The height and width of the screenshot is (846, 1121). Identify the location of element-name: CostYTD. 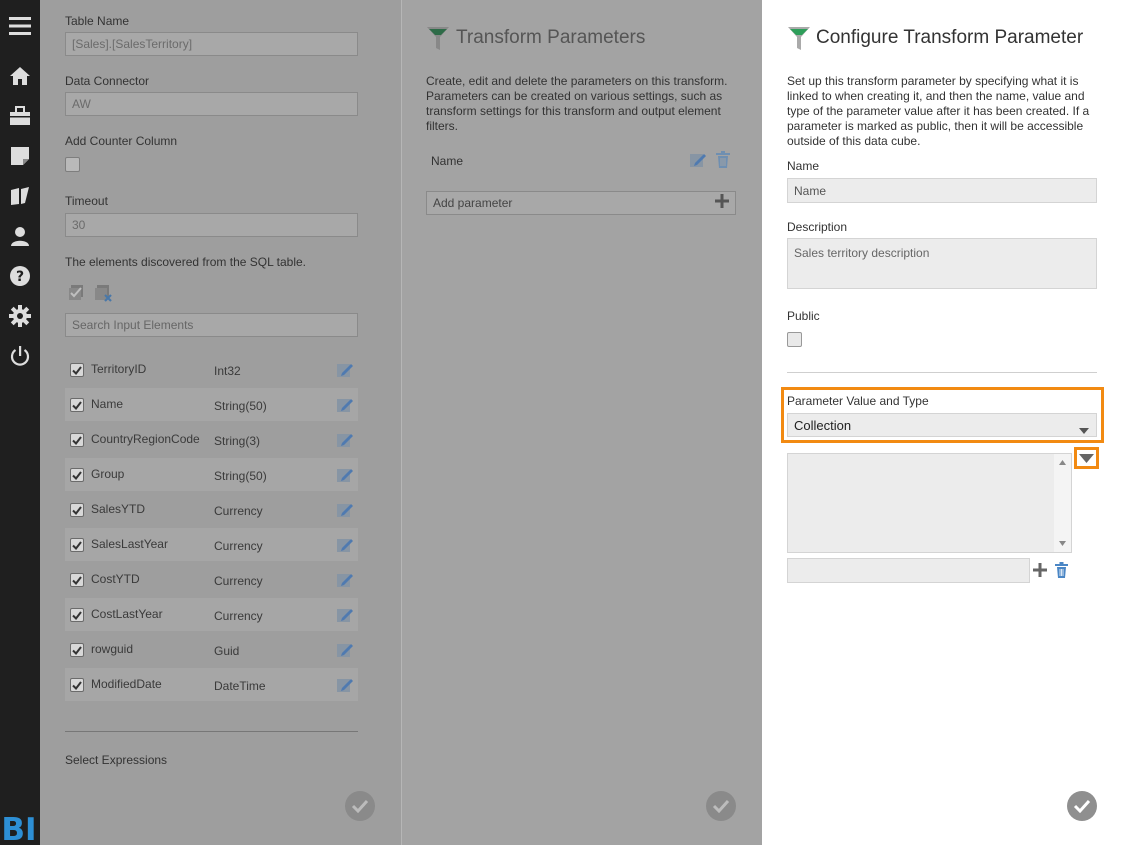
(115, 579).